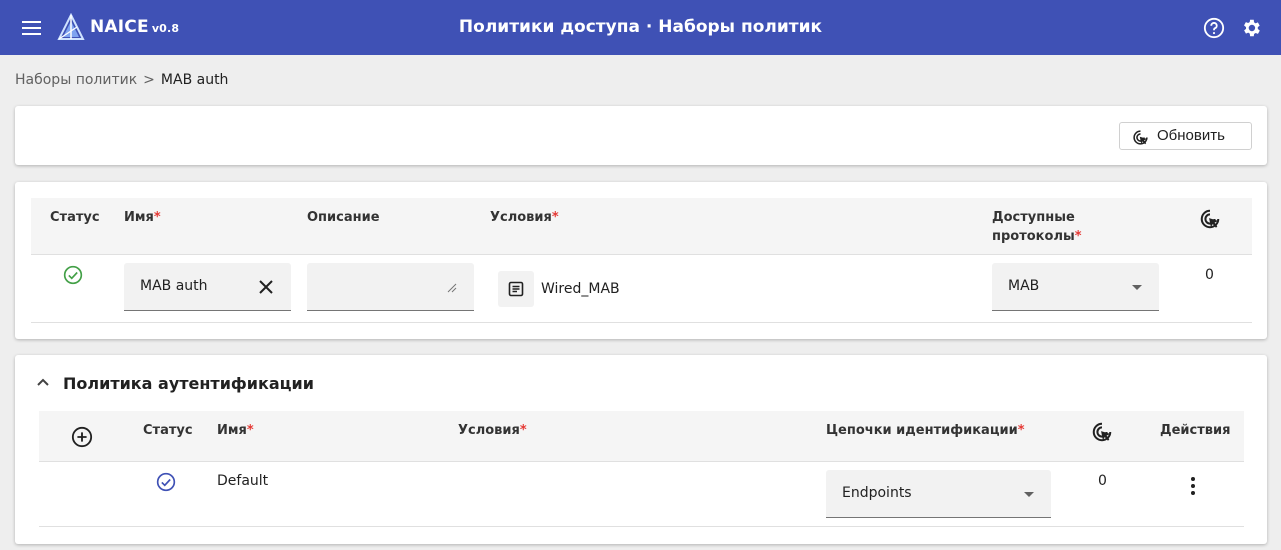 The image size is (1281, 550). I want to click on breadcrumb-parent: Наборы политик, so click(76, 80).